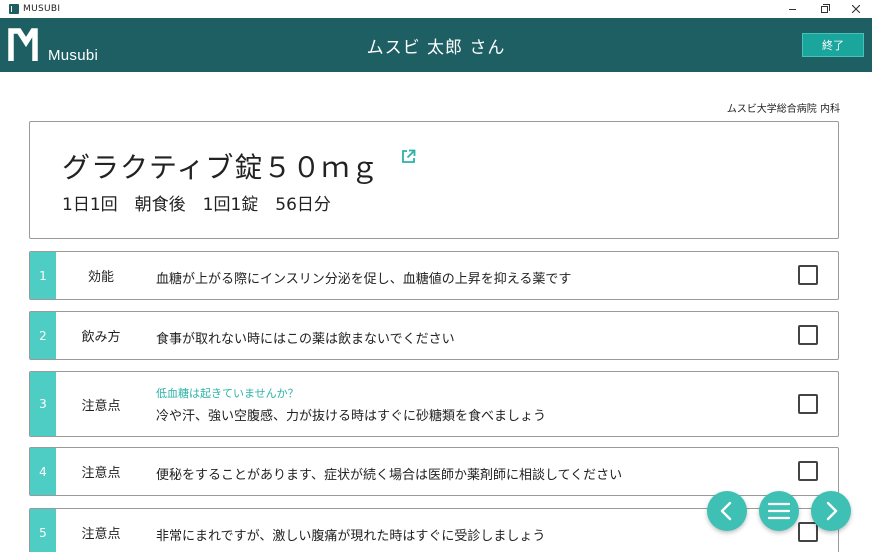 The width and height of the screenshot is (872, 552). Describe the element at coordinates (14, 9) in the screenshot. I see `app-icon` at that location.